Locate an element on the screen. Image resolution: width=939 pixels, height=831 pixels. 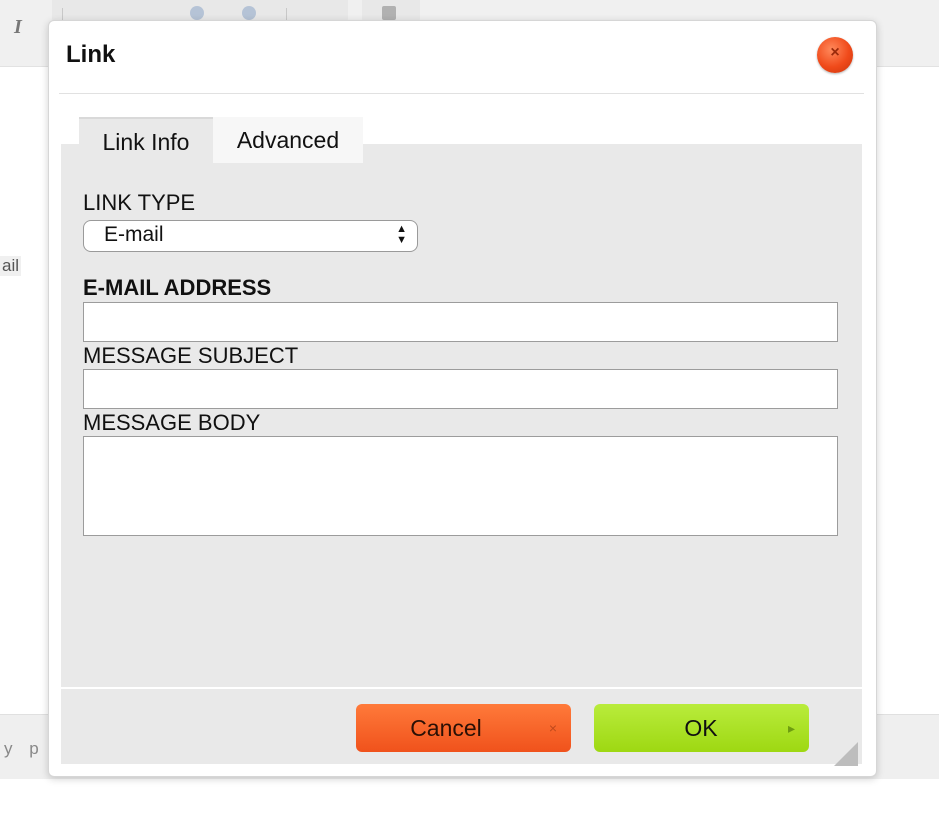
ok-label: OK is located at coordinates (701, 728).